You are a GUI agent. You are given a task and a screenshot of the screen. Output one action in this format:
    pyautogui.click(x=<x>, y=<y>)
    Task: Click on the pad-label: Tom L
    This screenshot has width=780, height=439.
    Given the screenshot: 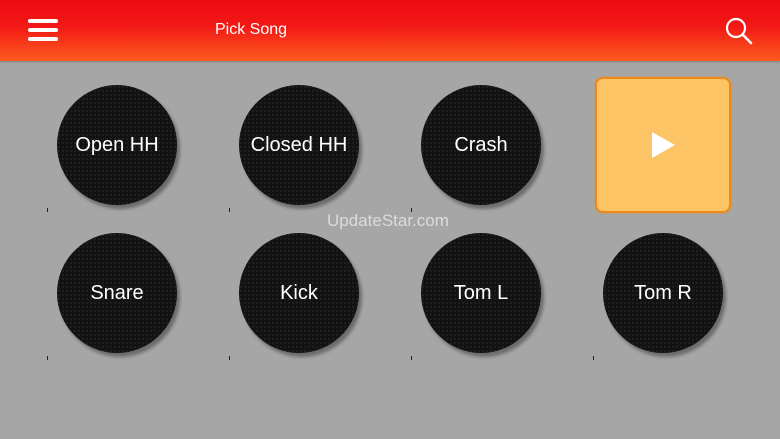 What is the action you would take?
    pyautogui.click(x=481, y=293)
    